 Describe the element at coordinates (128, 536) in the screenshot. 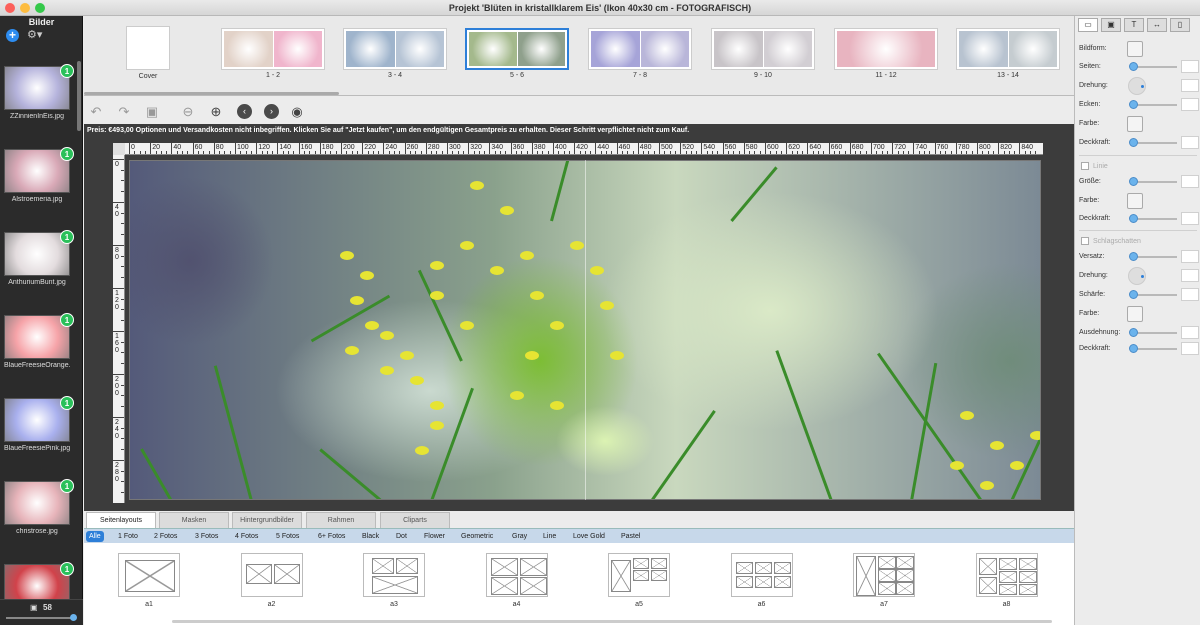

I see `category-filter: 1 Foto` at that location.